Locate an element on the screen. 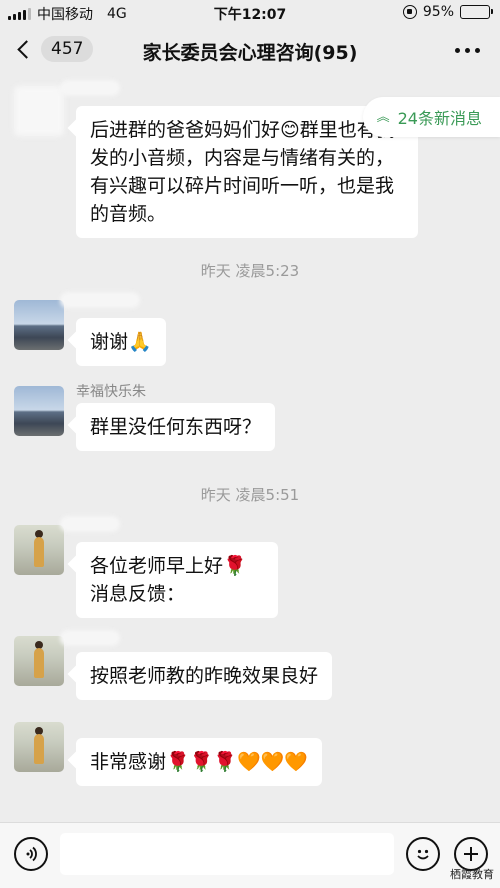  message-bubble: 各位老师早上好🌹 消息反馈： is located at coordinates (177, 580).